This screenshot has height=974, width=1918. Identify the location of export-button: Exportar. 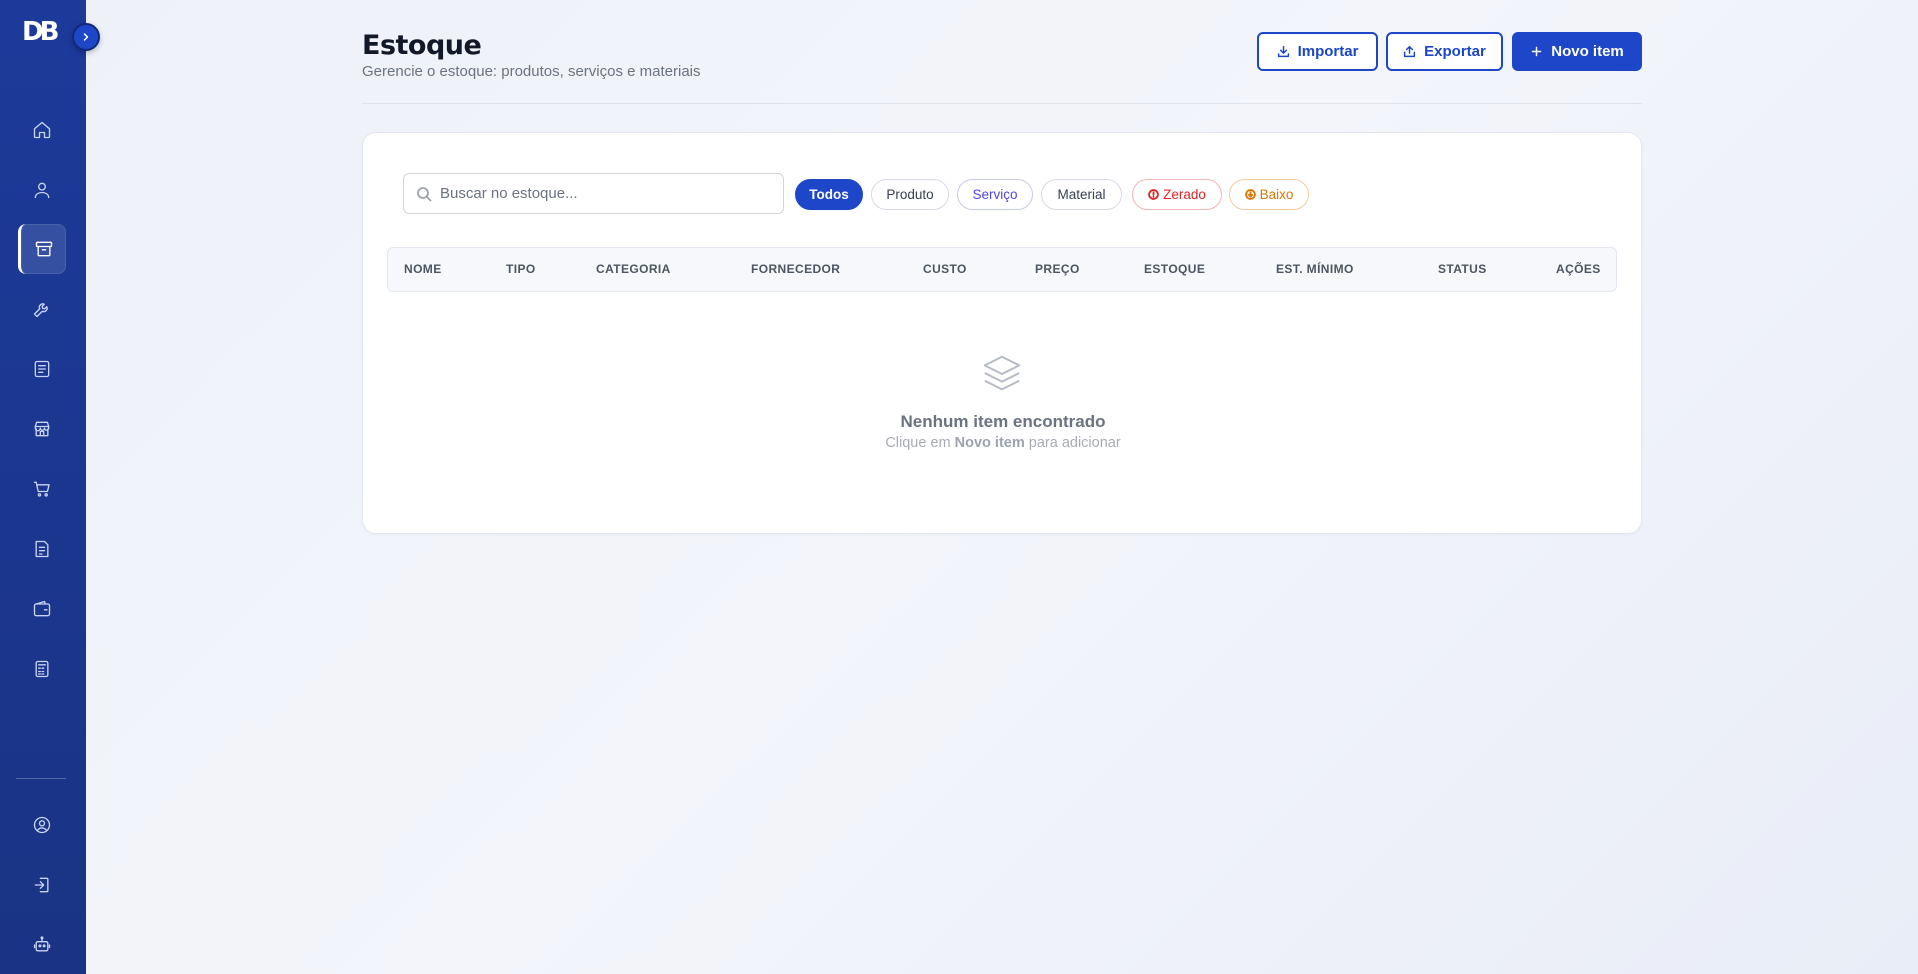
(1444, 51).